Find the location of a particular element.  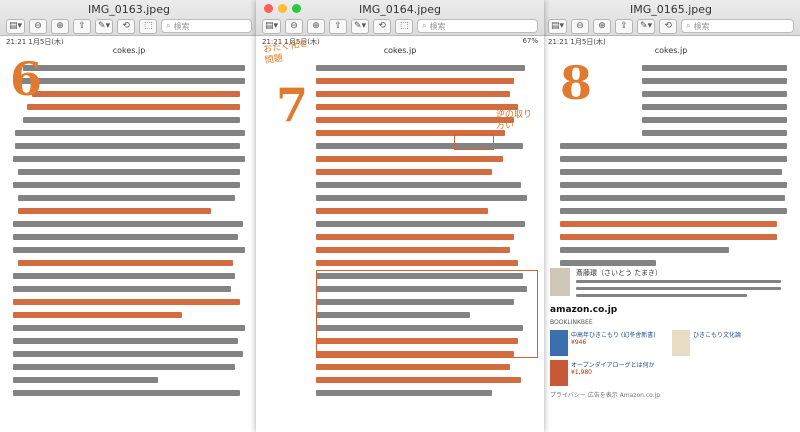

titlebar: IMG_0163.jpeg ▤▾ ⊖ ⊕ ⇪ ✎▾ ⟲ ⬚ ⌕ 検索 is located at coordinates (129, 18).